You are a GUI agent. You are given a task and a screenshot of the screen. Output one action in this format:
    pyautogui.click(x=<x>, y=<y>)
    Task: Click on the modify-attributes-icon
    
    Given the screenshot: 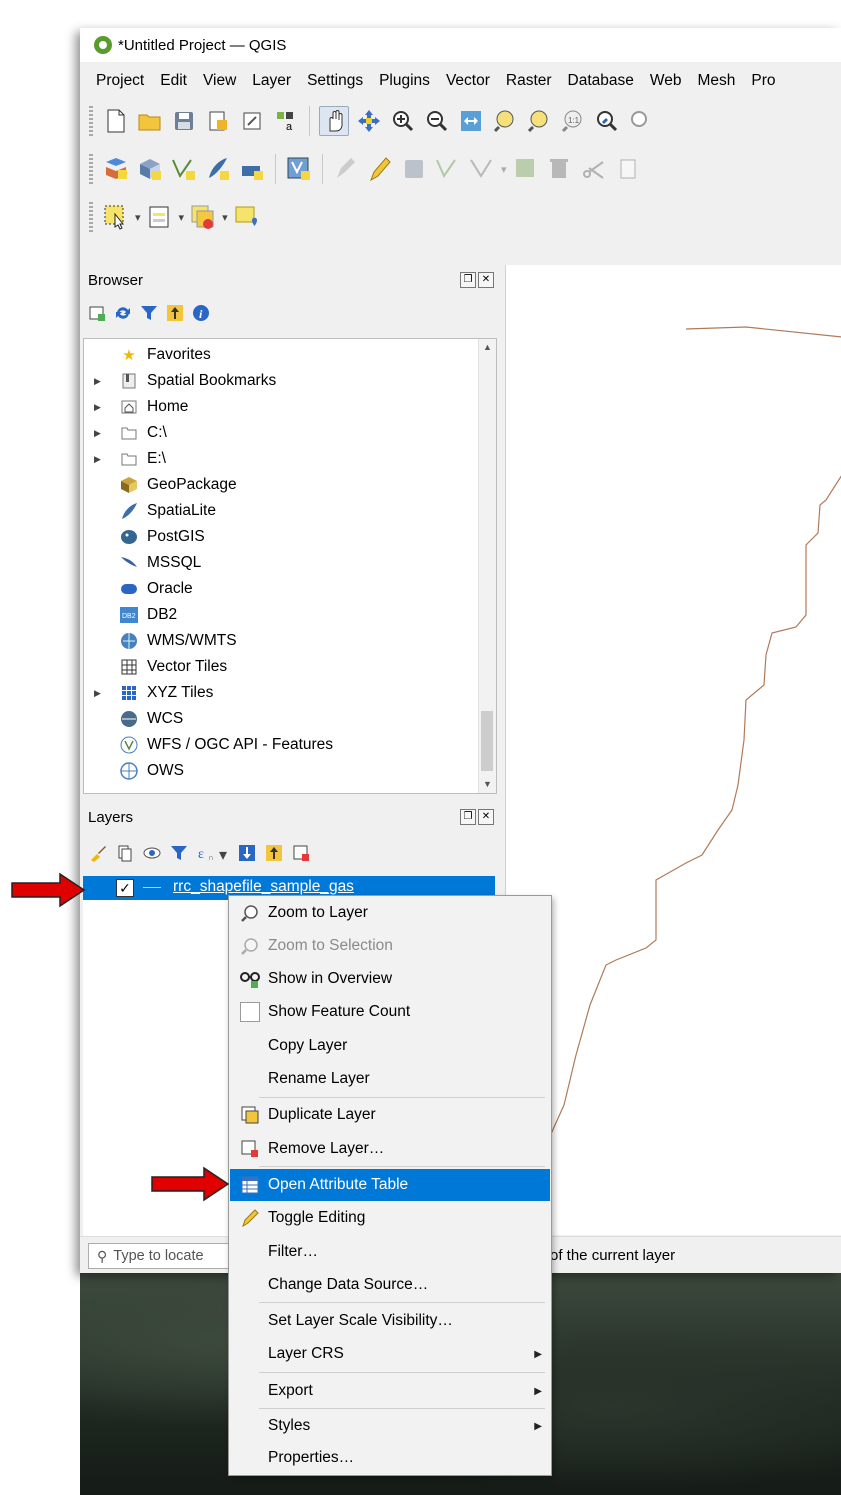 What is the action you would take?
    pyautogui.click(x=526, y=169)
    